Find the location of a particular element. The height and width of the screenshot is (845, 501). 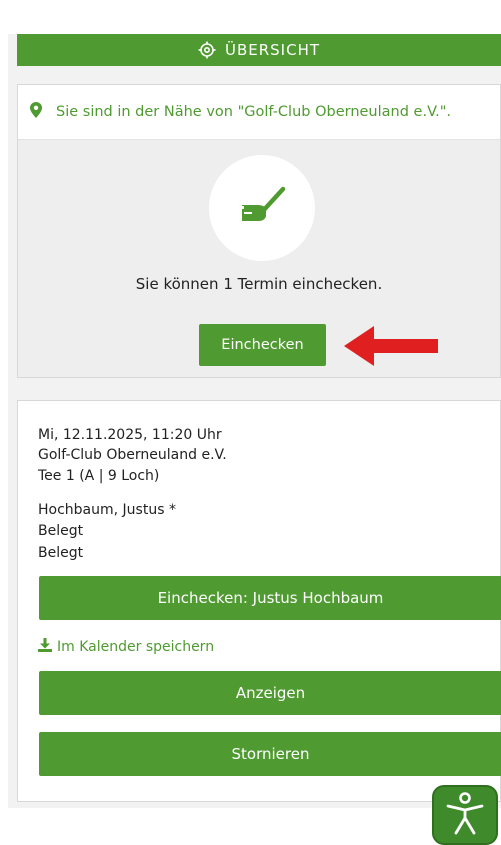

overview-header: ÜBERSICHT is located at coordinates (259, 50).